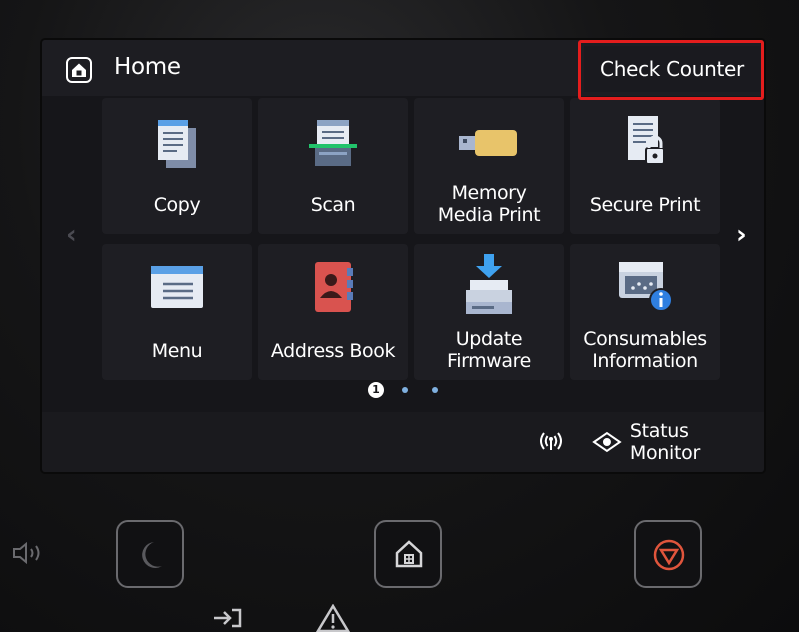  Describe the element at coordinates (489, 284) in the screenshot. I see `update-firmware-icon` at that location.